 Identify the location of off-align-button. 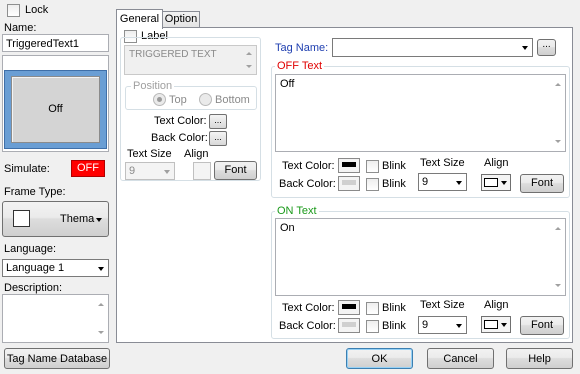
(496, 182).